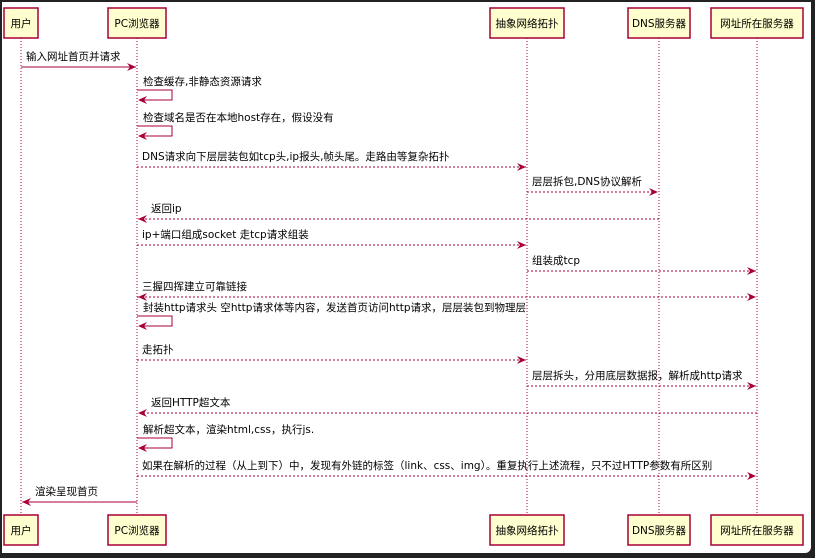 The width and height of the screenshot is (815, 558). What do you see at coordinates (66, 491) in the screenshot?
I see `message-label: 渲染呈现首页` at bounding box center [66, 491].